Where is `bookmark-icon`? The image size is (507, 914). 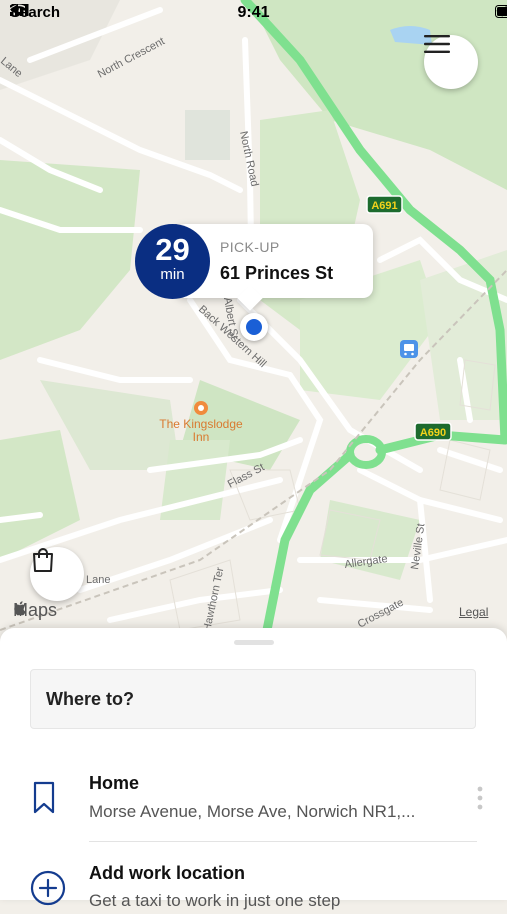
bookmark-icon is located at coordinates (44, 798).